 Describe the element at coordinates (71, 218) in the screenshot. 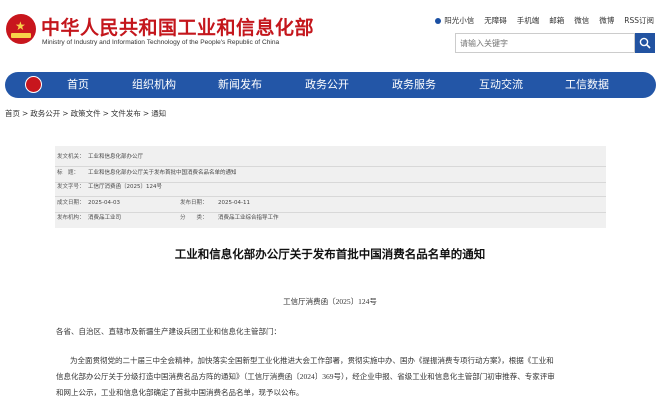

I see `dept-label: 发布机构：` at that location.